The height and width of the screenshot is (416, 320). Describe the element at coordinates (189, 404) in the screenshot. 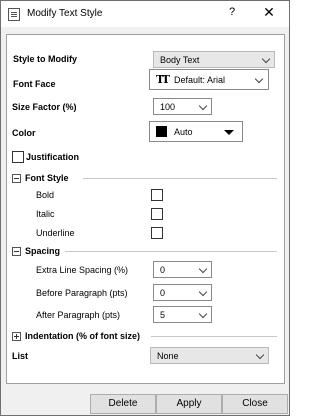

I see `apply-button: Apply` at that location.